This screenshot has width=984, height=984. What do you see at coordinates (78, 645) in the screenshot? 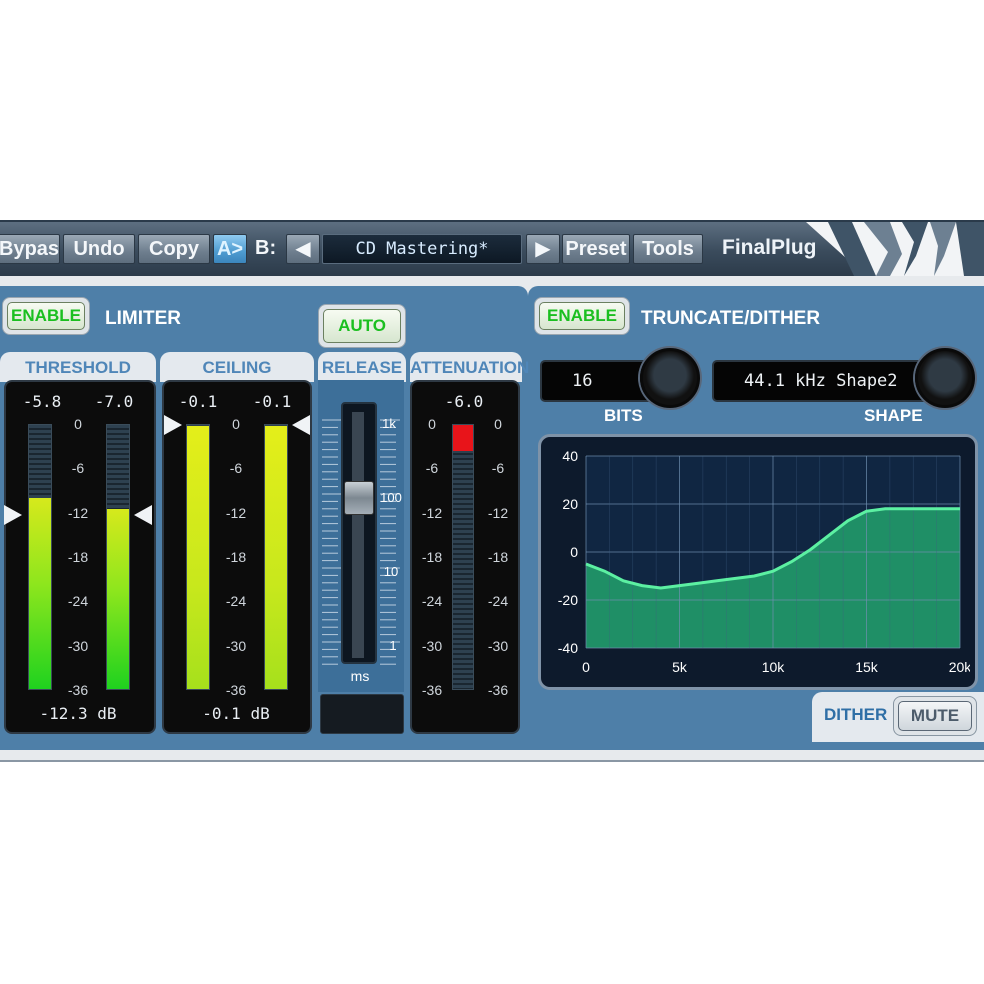
I see `threshold-scale-tick-label: -30` at bounding box center [78, 645].